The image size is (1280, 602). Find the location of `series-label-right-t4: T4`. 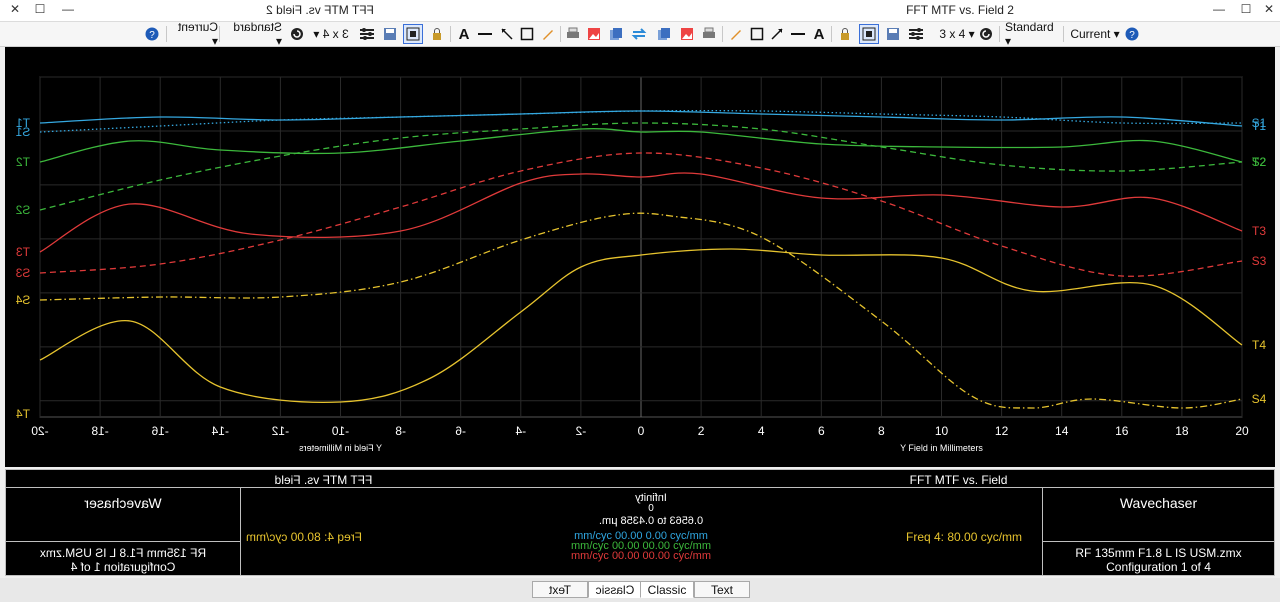

series-label-right-t4: T4 is located at coordinates (1259, 345).